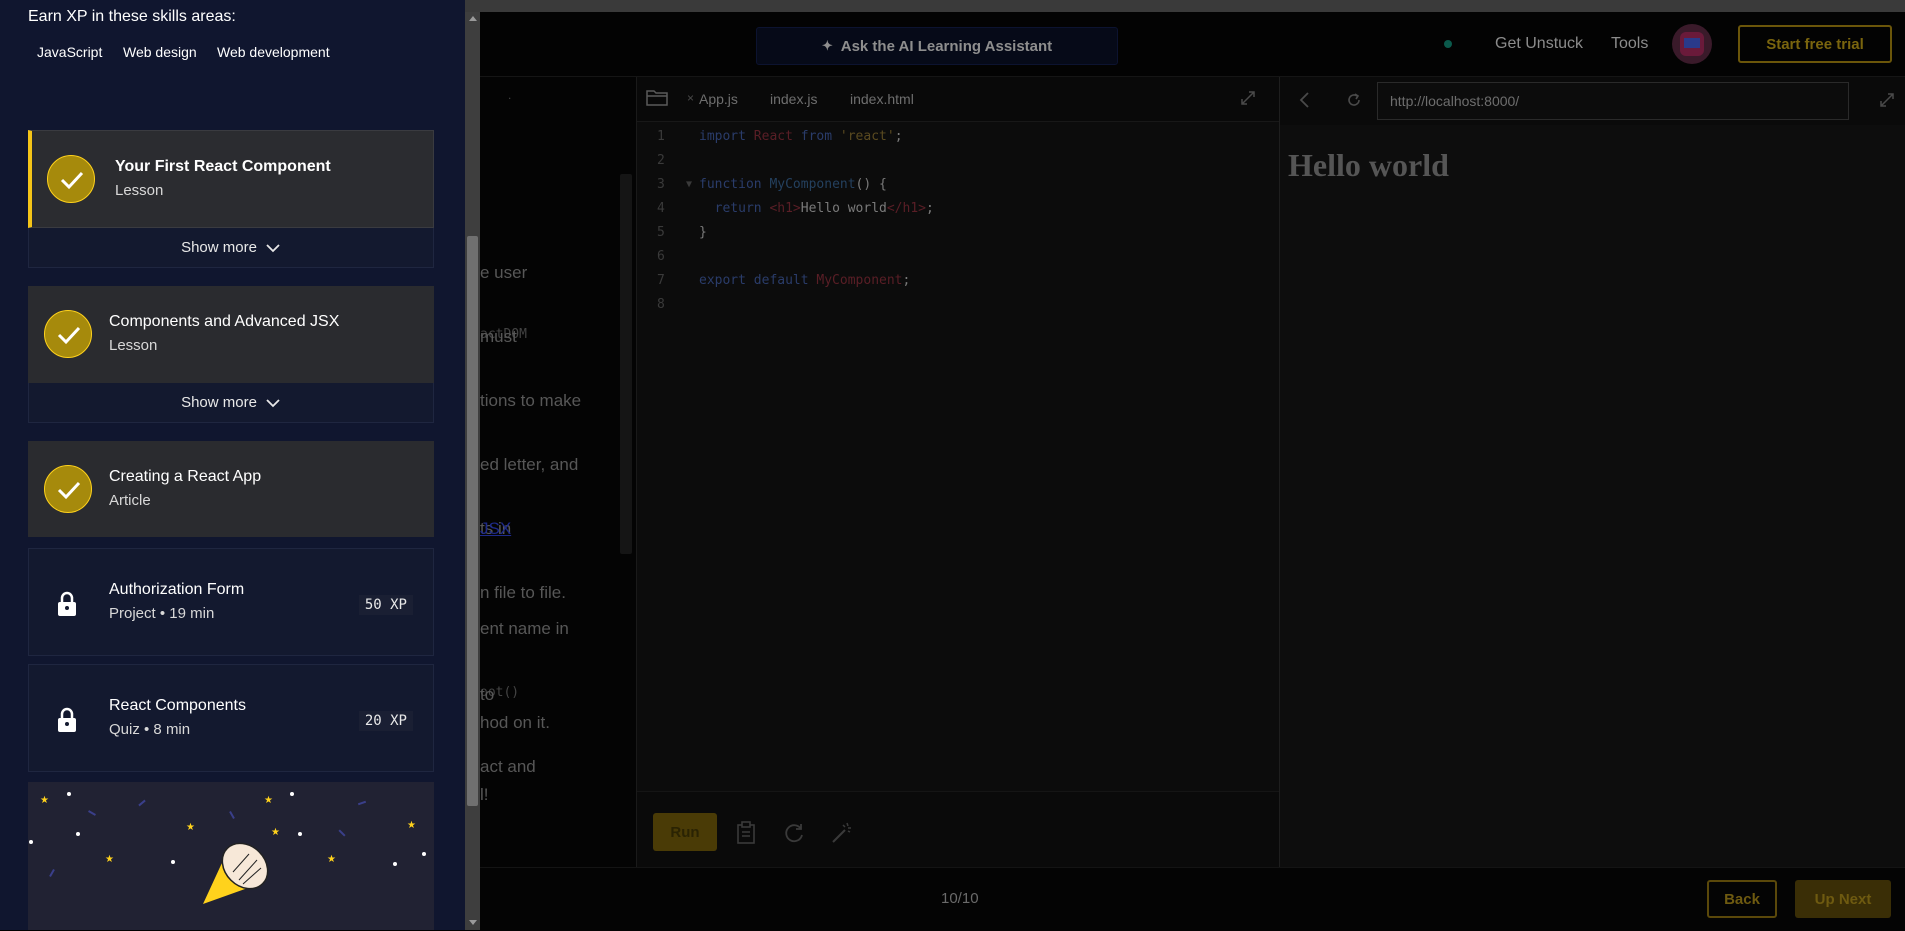 The height and width of the screenshot is (931, 1905). I want to click on run-button: Run, so click(685, 832).